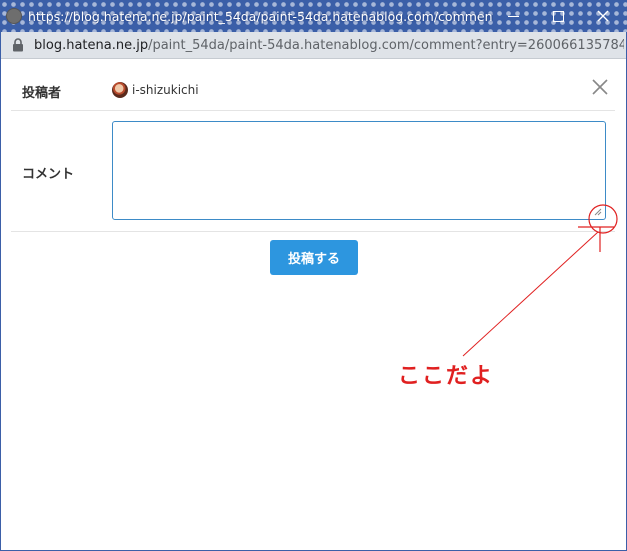 The image size is (627, 551). I want to click on comment-label: コメント, so click(48, 174).